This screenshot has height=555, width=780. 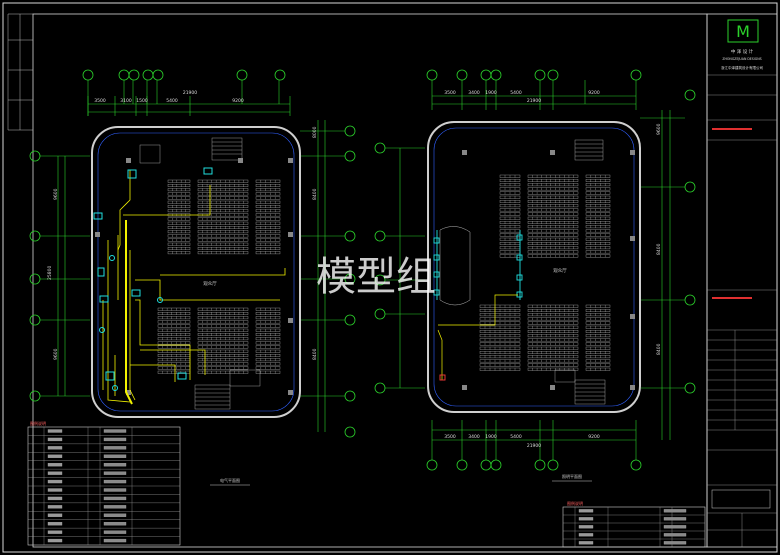 What do you see at coordinates (315, 194) in the screenshot?
I see `left-right-dim-2: 8400` at bounding box center [315, 194].